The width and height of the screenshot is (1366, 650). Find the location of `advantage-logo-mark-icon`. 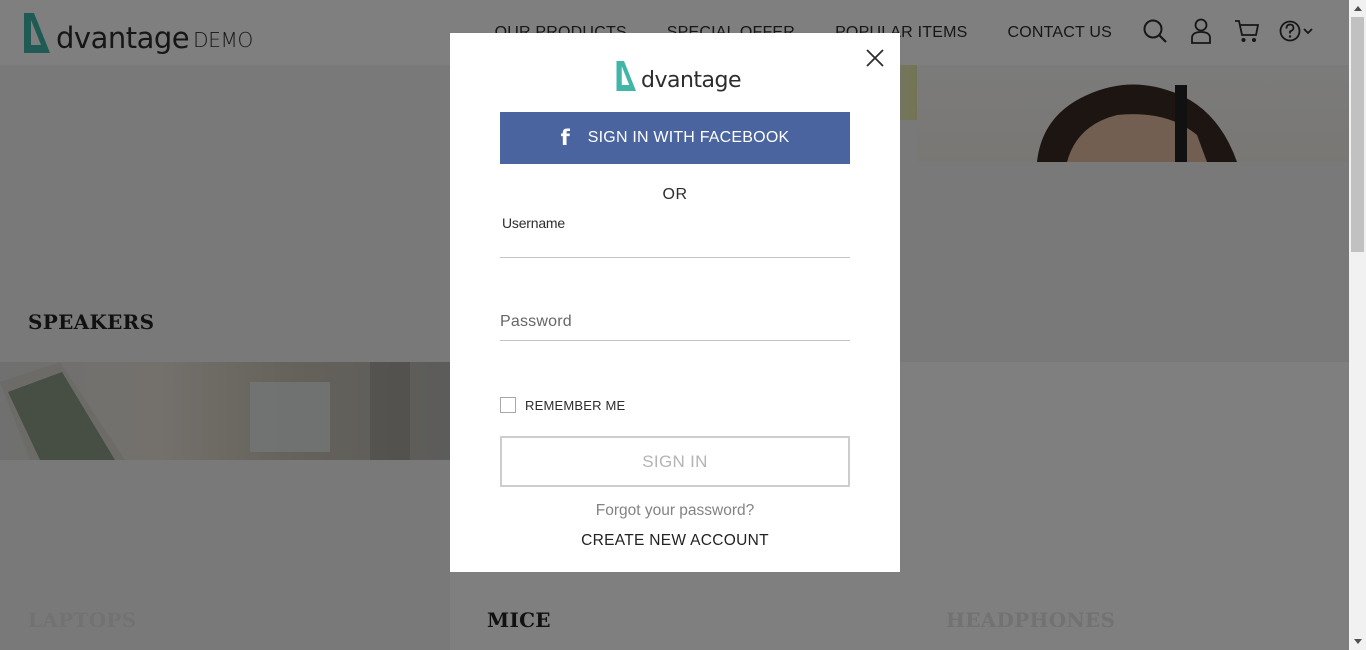

advantage-logo-mark-icon is located at coordinates (626, 76).